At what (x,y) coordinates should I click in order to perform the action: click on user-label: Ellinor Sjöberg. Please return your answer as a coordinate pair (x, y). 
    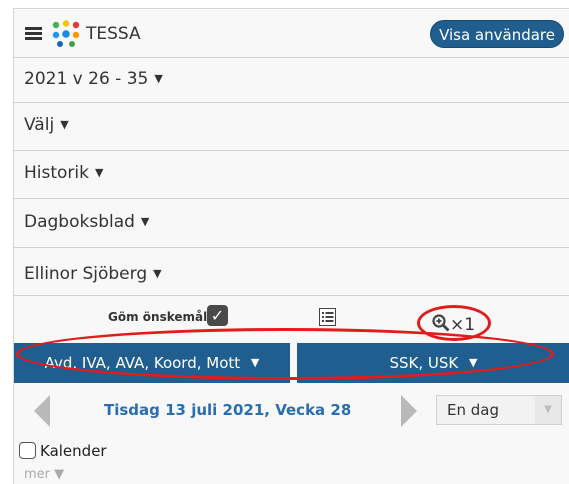
    Looking at the image, I should click on (86, 274).